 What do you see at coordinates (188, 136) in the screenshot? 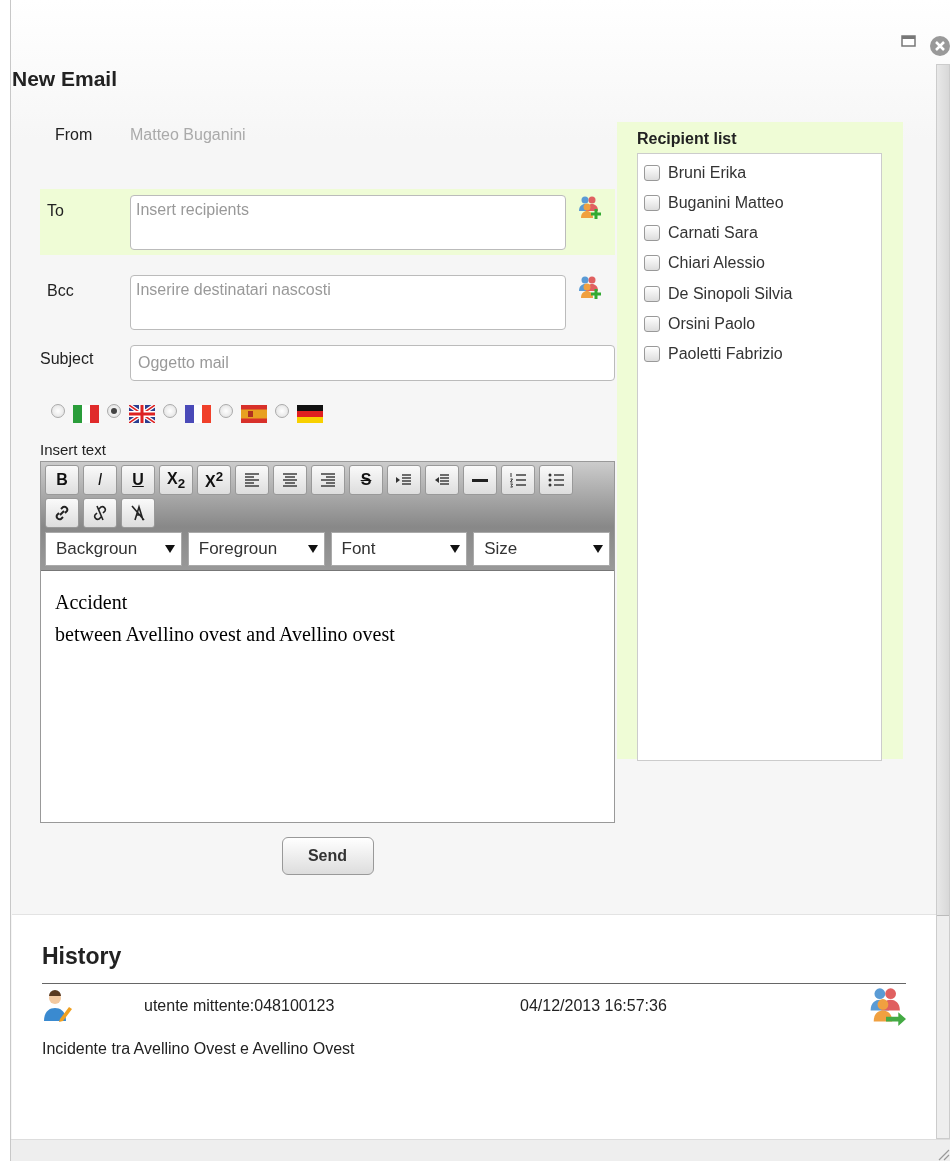
I see `from-value: Matteo Buganini` at bounding box center [188, 136].